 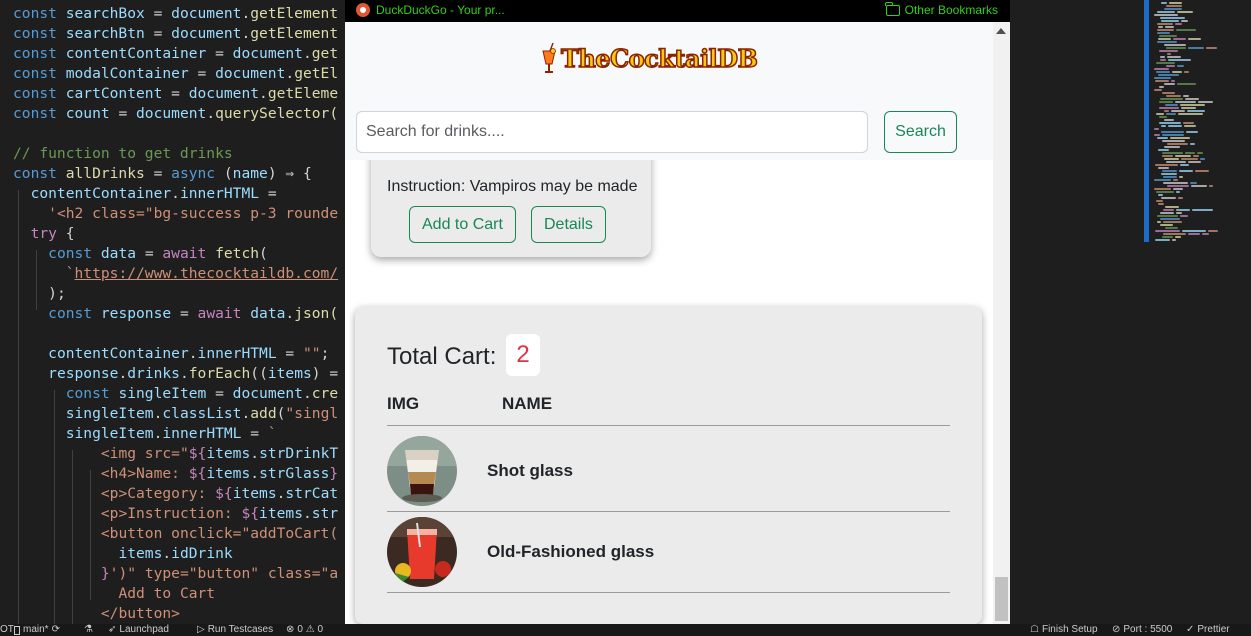 What do you see at coordinates (527, 403) in the screenshot?
I see `cart-header-name: NAME` at bounding box center [527, 403].